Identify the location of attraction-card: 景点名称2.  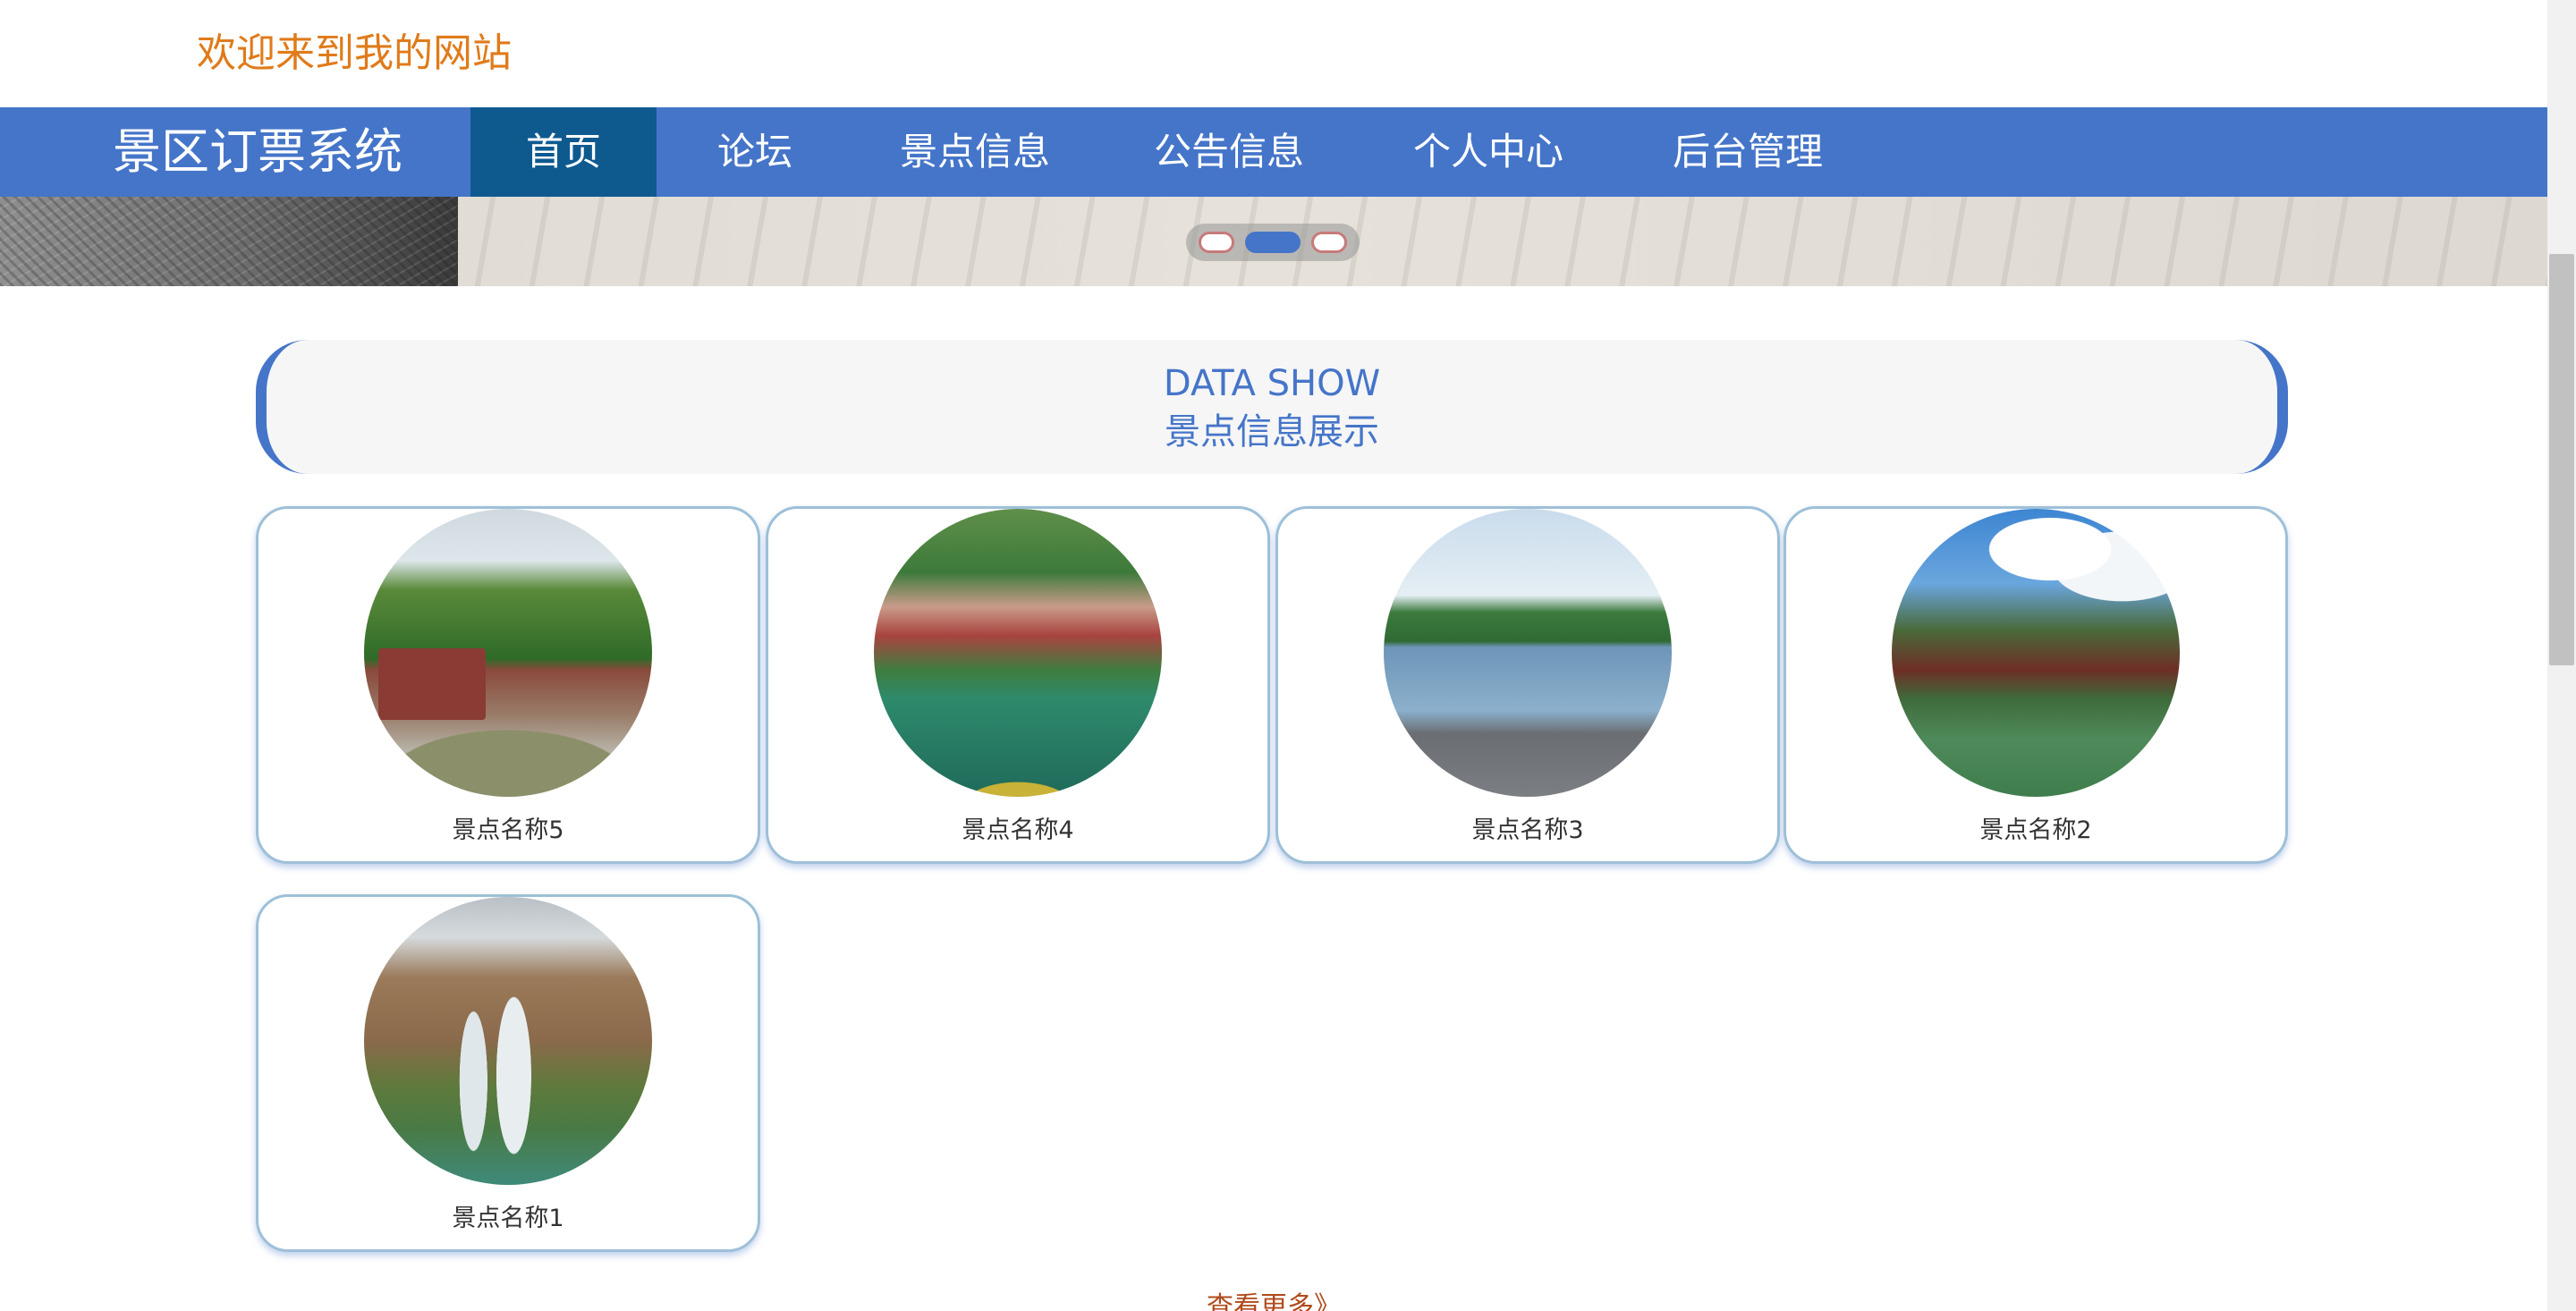
(2036, 685).